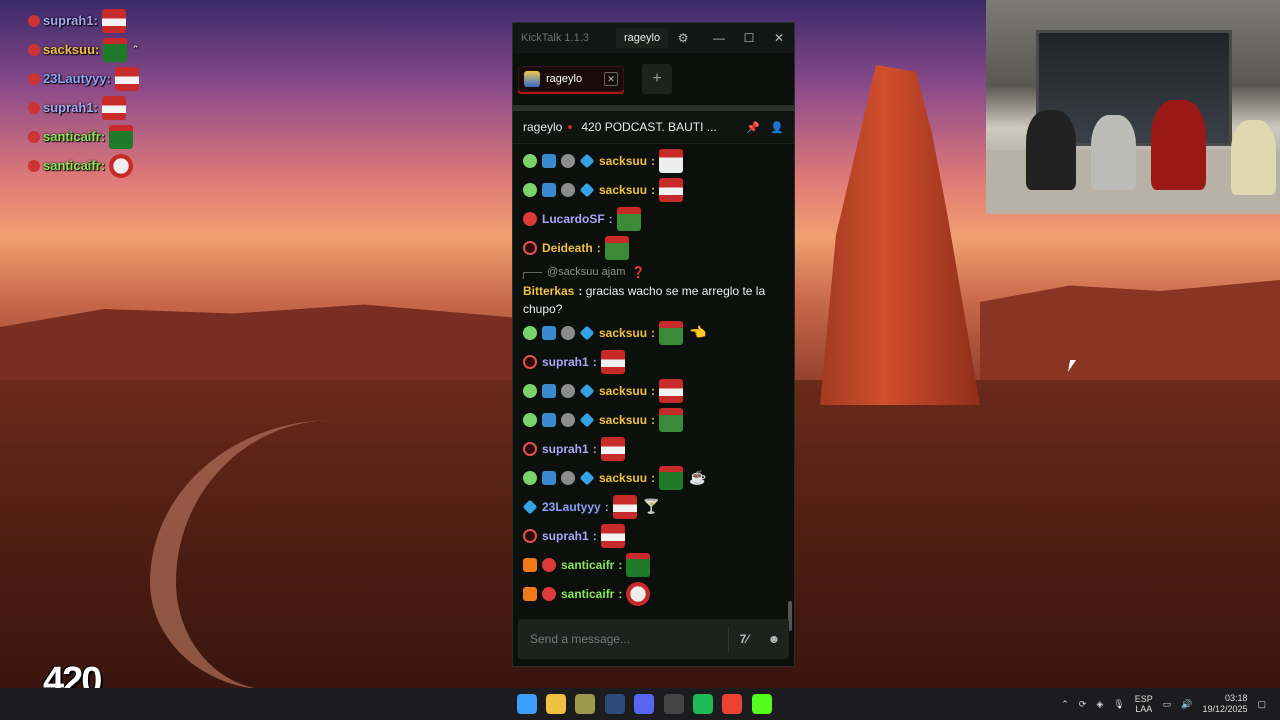  What do you see at coordinates (777, 128) in the screenshot?
I see `user-icon: 👤` at bounding box center [777, 128].